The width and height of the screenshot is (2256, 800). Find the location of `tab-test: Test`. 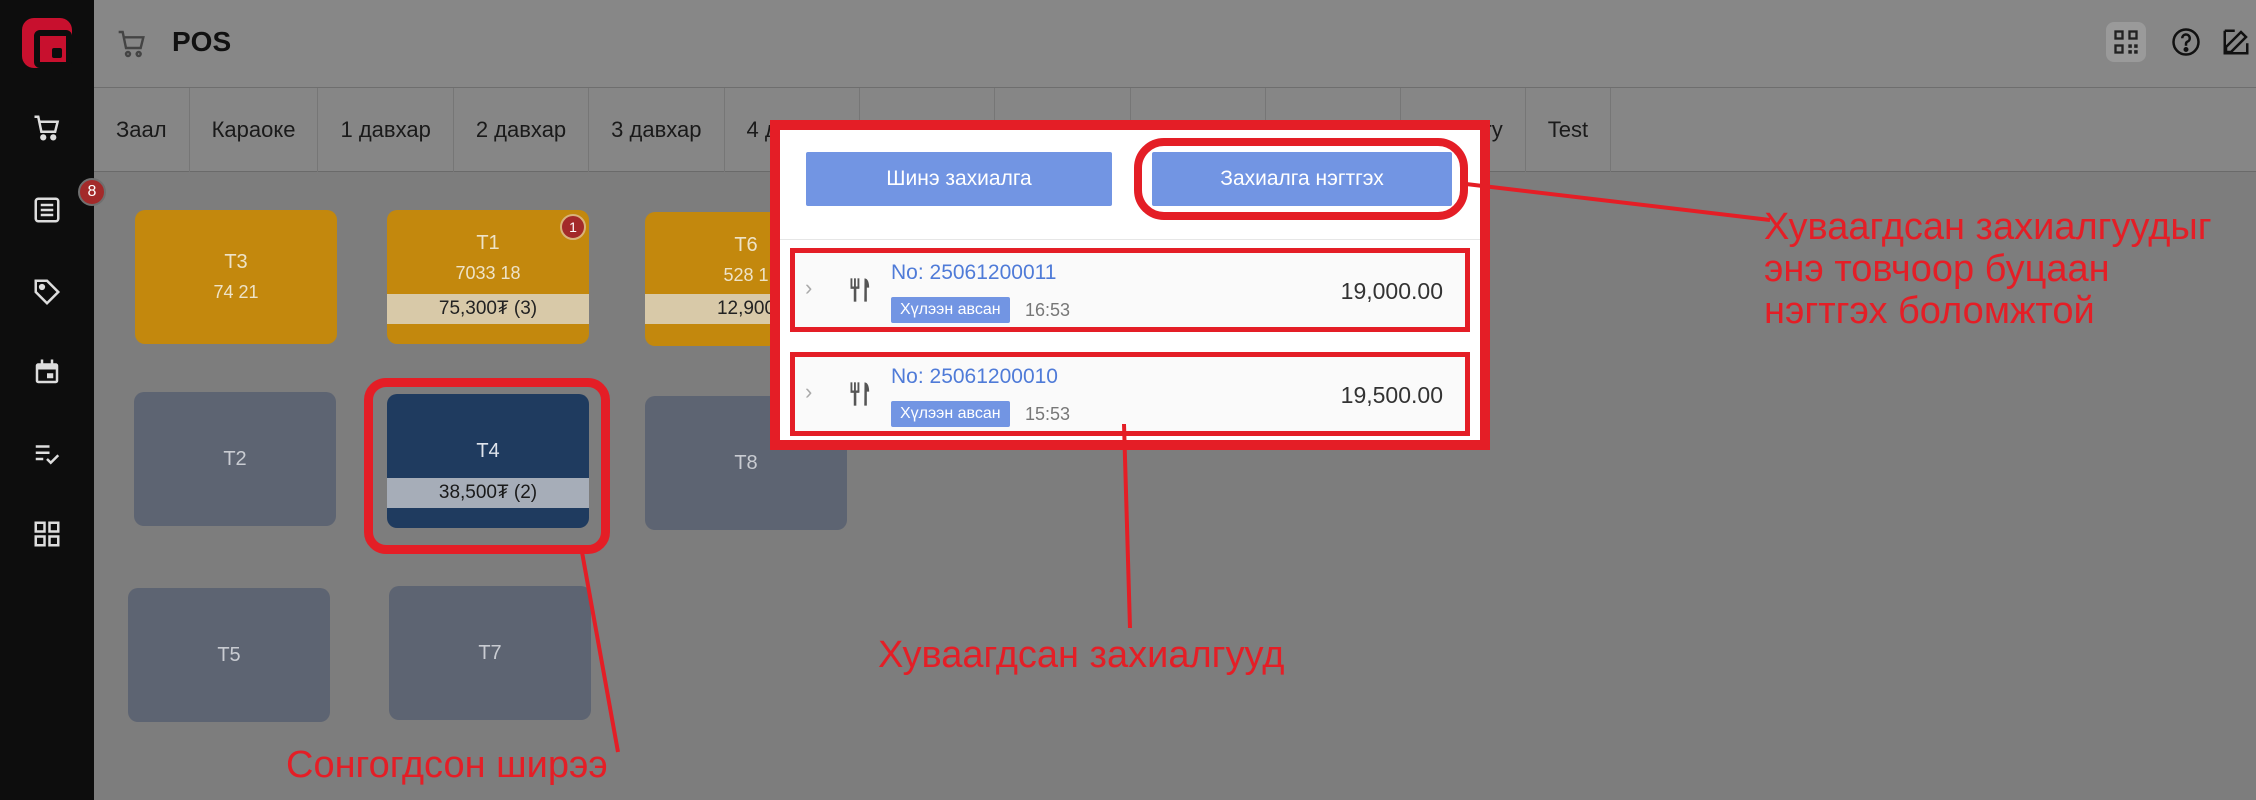

tab-test: Test is located at coordinates (1569, 130).